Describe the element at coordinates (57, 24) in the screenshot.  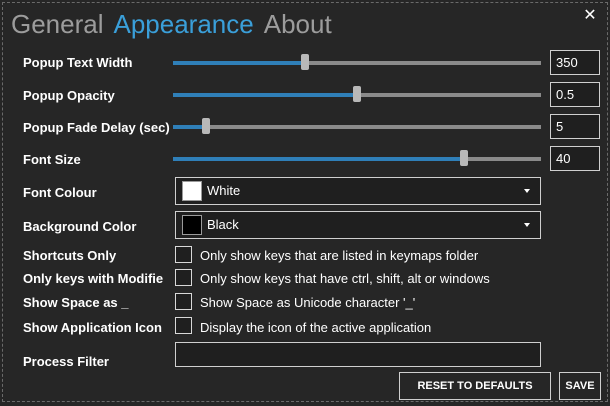
I see `tab-general: General` at that location.